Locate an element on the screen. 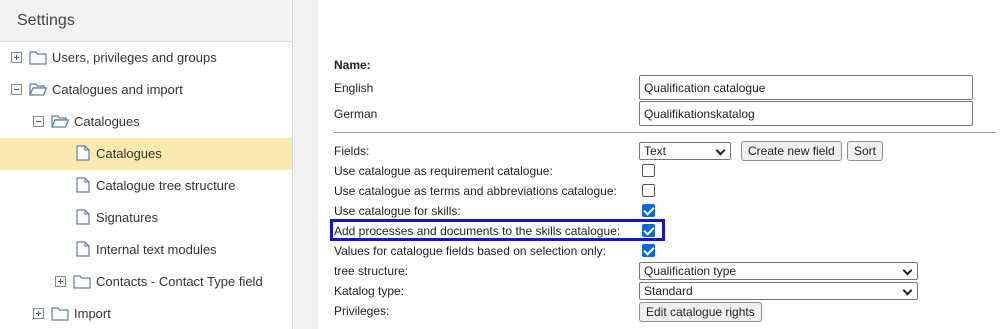 The height and width of the screenshot is (329, 1008). english-label: English is located at coordinates (354, 88).